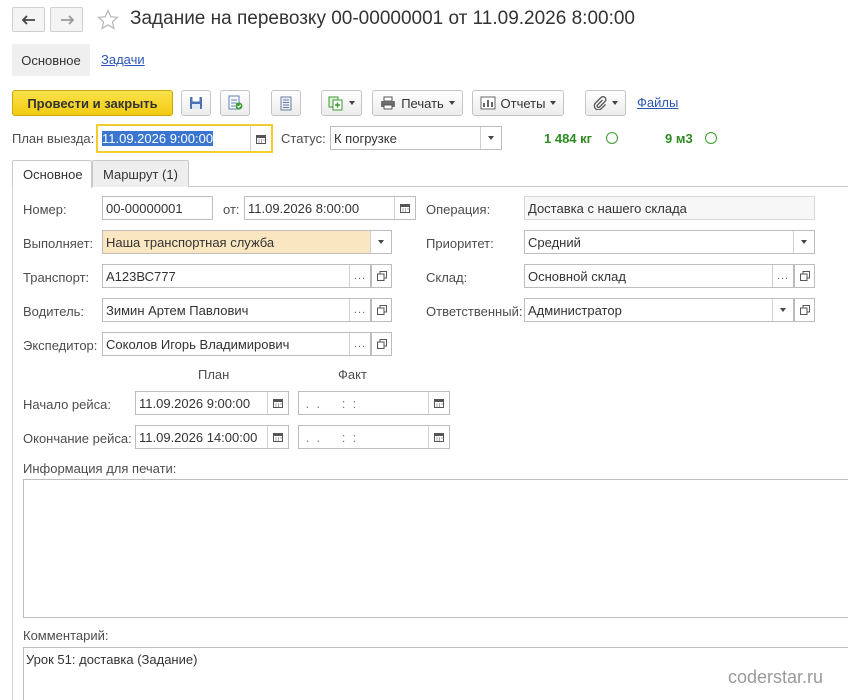 The height and width of the screenshot is (700, 848). What do you see at coordinates (435, 673) in the screenshot?
I see `comment-textarea: Урок 51: доставка (Задание)` at bounding box center [435, 673].